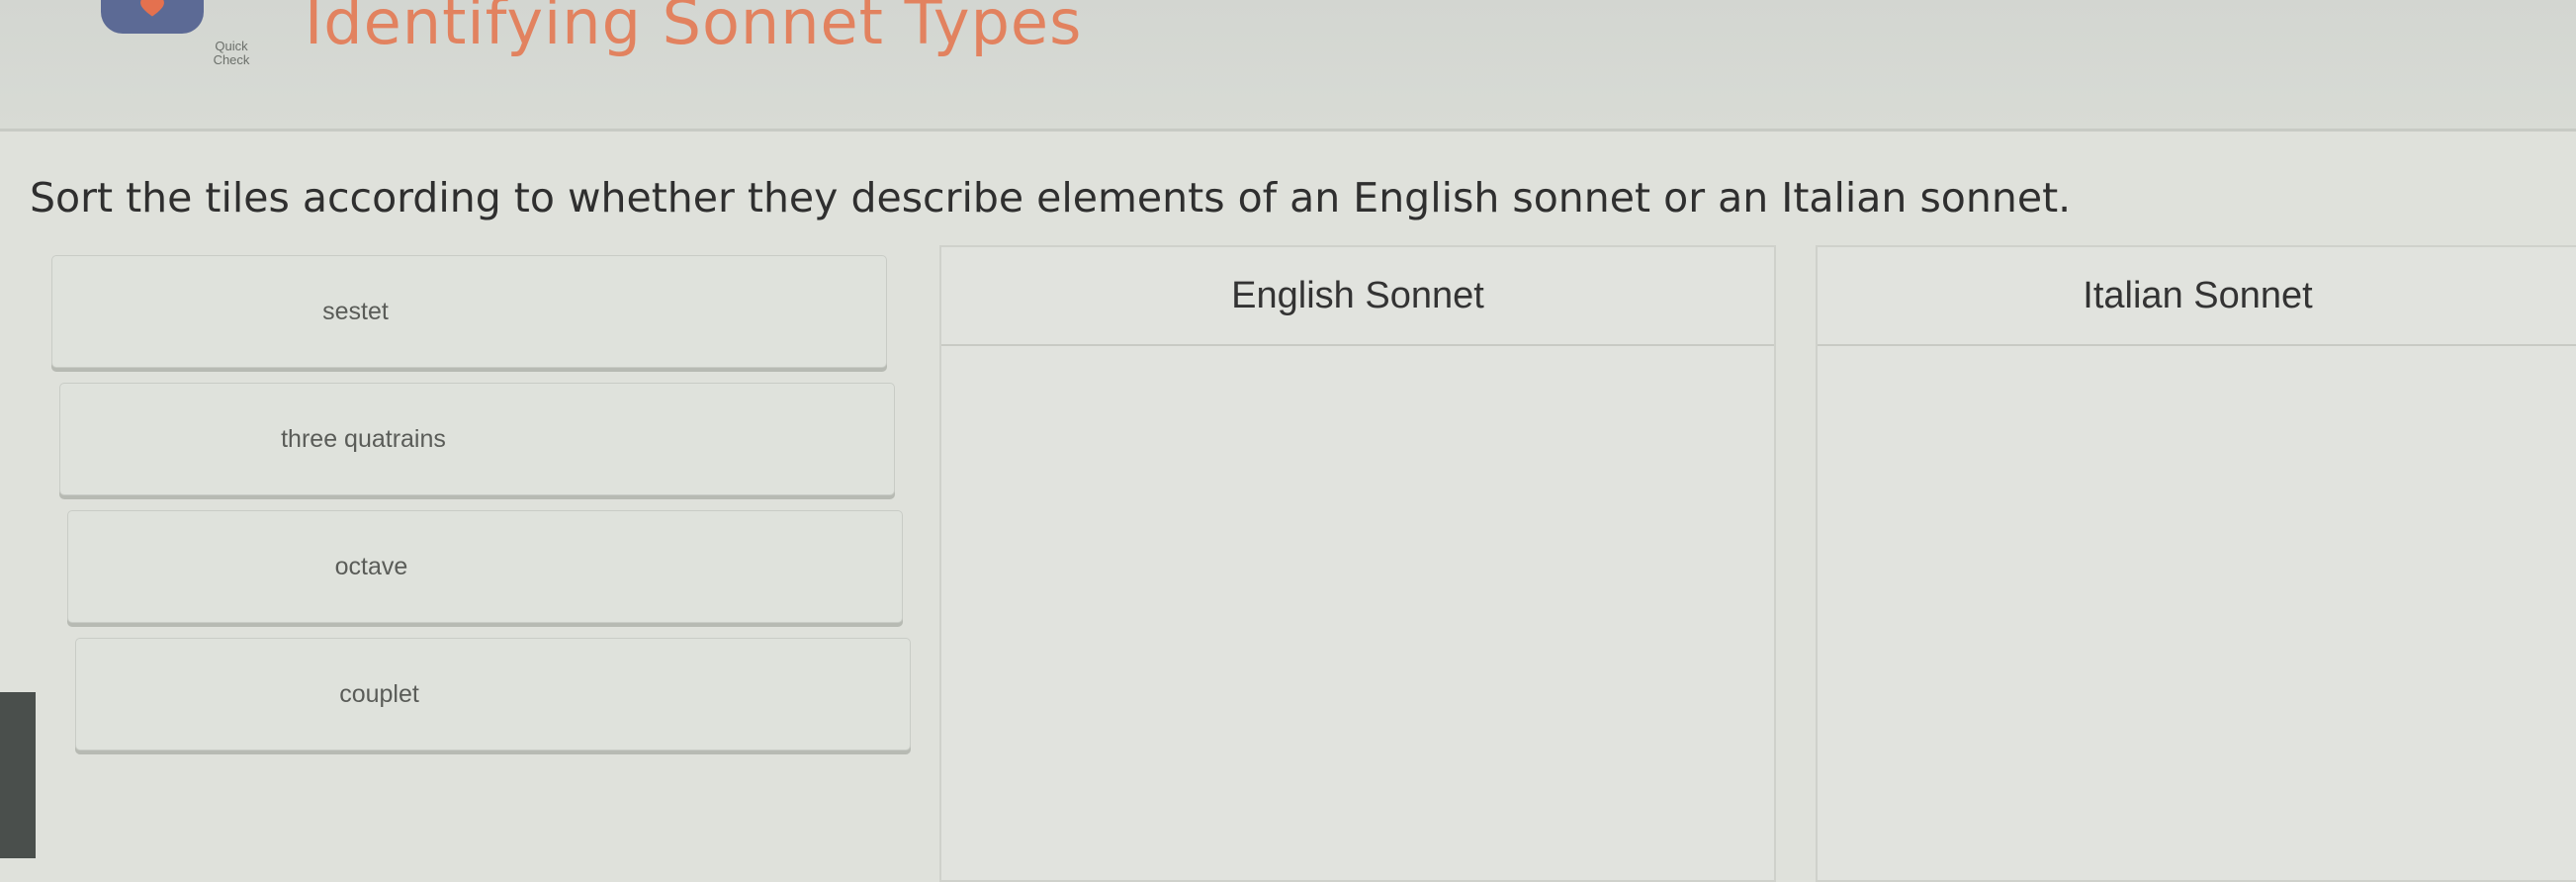  What do you see at coordinates (363, 439) in the screenshot?
I see `tile-label: three quatrains` at bounding box center [363, 439].